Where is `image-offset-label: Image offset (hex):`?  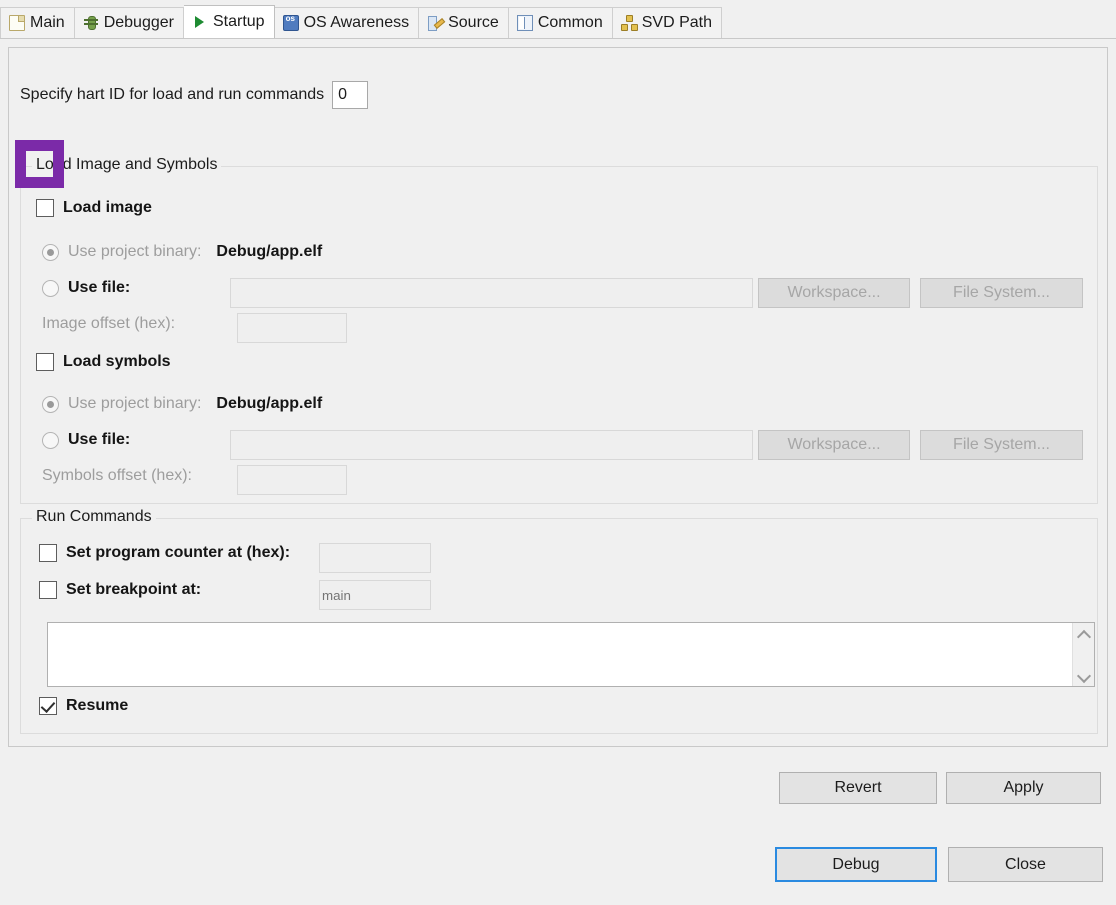 image-offset-label: Image offset (hex): is located at coordinates (109, 323).